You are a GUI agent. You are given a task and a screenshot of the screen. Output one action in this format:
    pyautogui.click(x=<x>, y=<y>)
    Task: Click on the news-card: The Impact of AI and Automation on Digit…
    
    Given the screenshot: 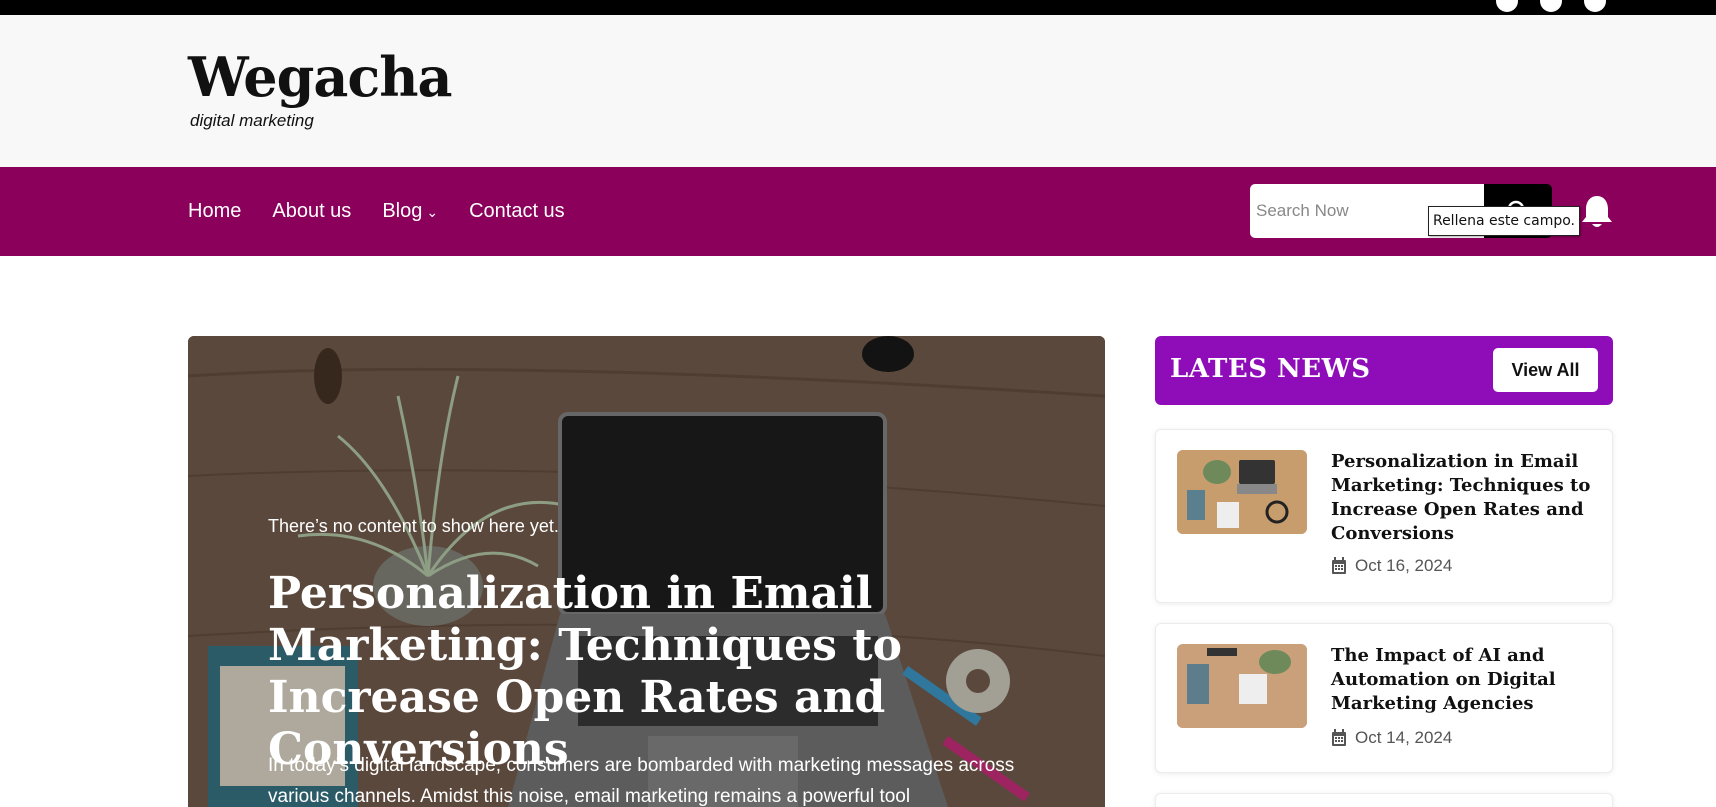 What is the action you would take?
    pyautogui.click(x=1384, y=698)
    